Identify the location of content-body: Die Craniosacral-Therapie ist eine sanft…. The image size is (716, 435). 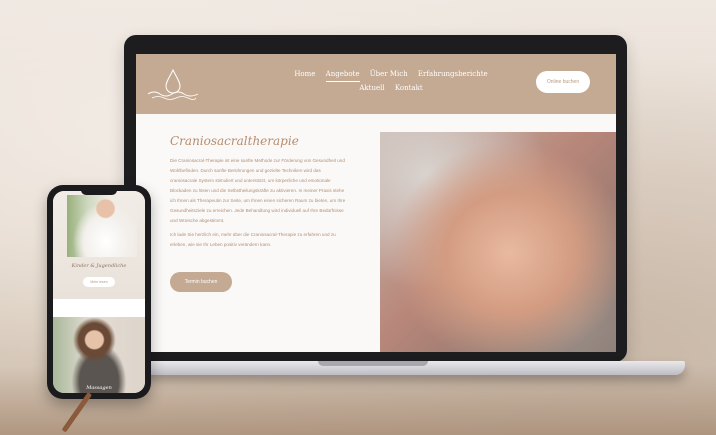
(258, 205).